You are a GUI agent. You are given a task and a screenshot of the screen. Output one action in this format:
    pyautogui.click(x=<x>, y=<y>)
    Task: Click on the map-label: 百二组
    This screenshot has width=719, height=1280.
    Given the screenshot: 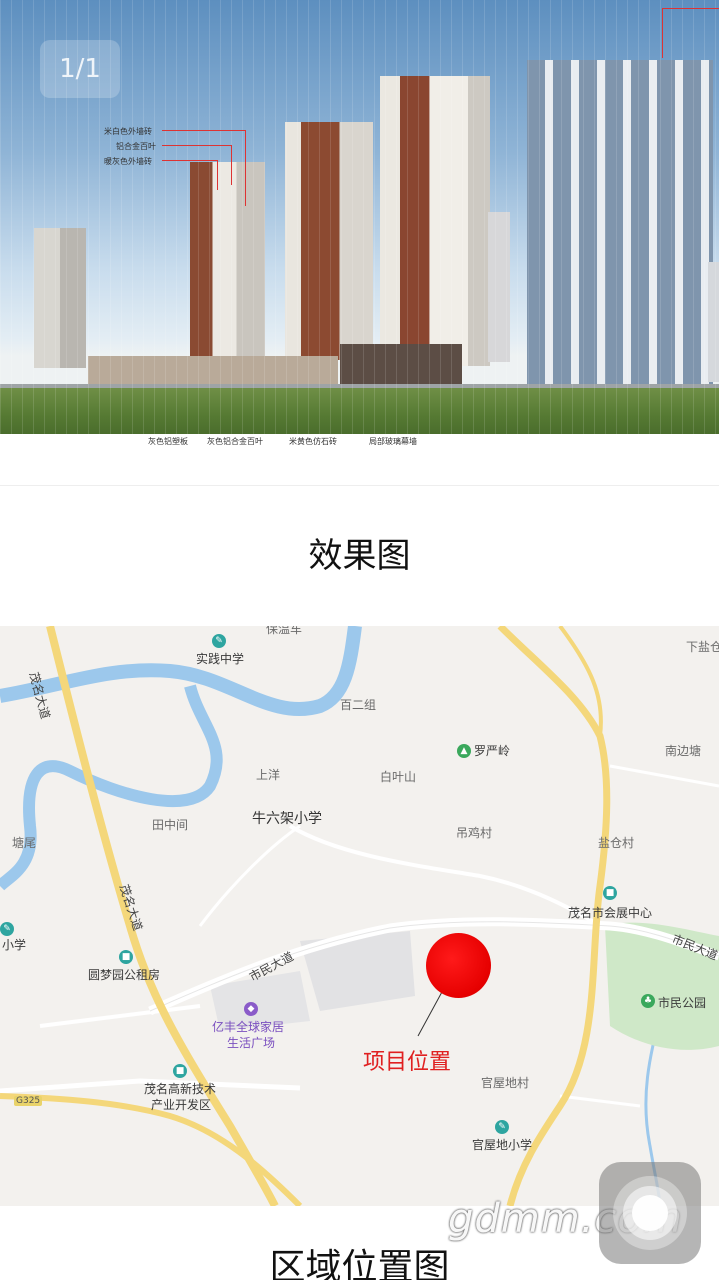 What is the action you would take?
    pyautogui.click(x=358, y=705)
    